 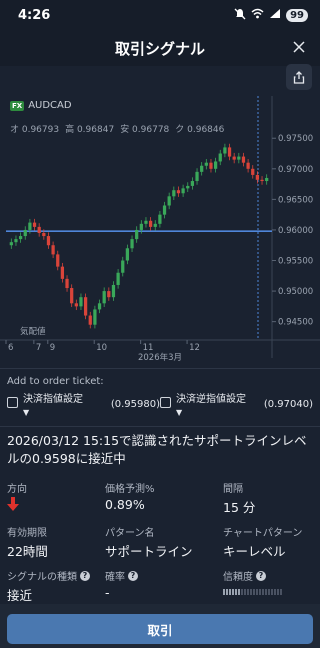 I want to click on confidence-label-wrap: 信頼度 ?, so click(x=268, y=575).